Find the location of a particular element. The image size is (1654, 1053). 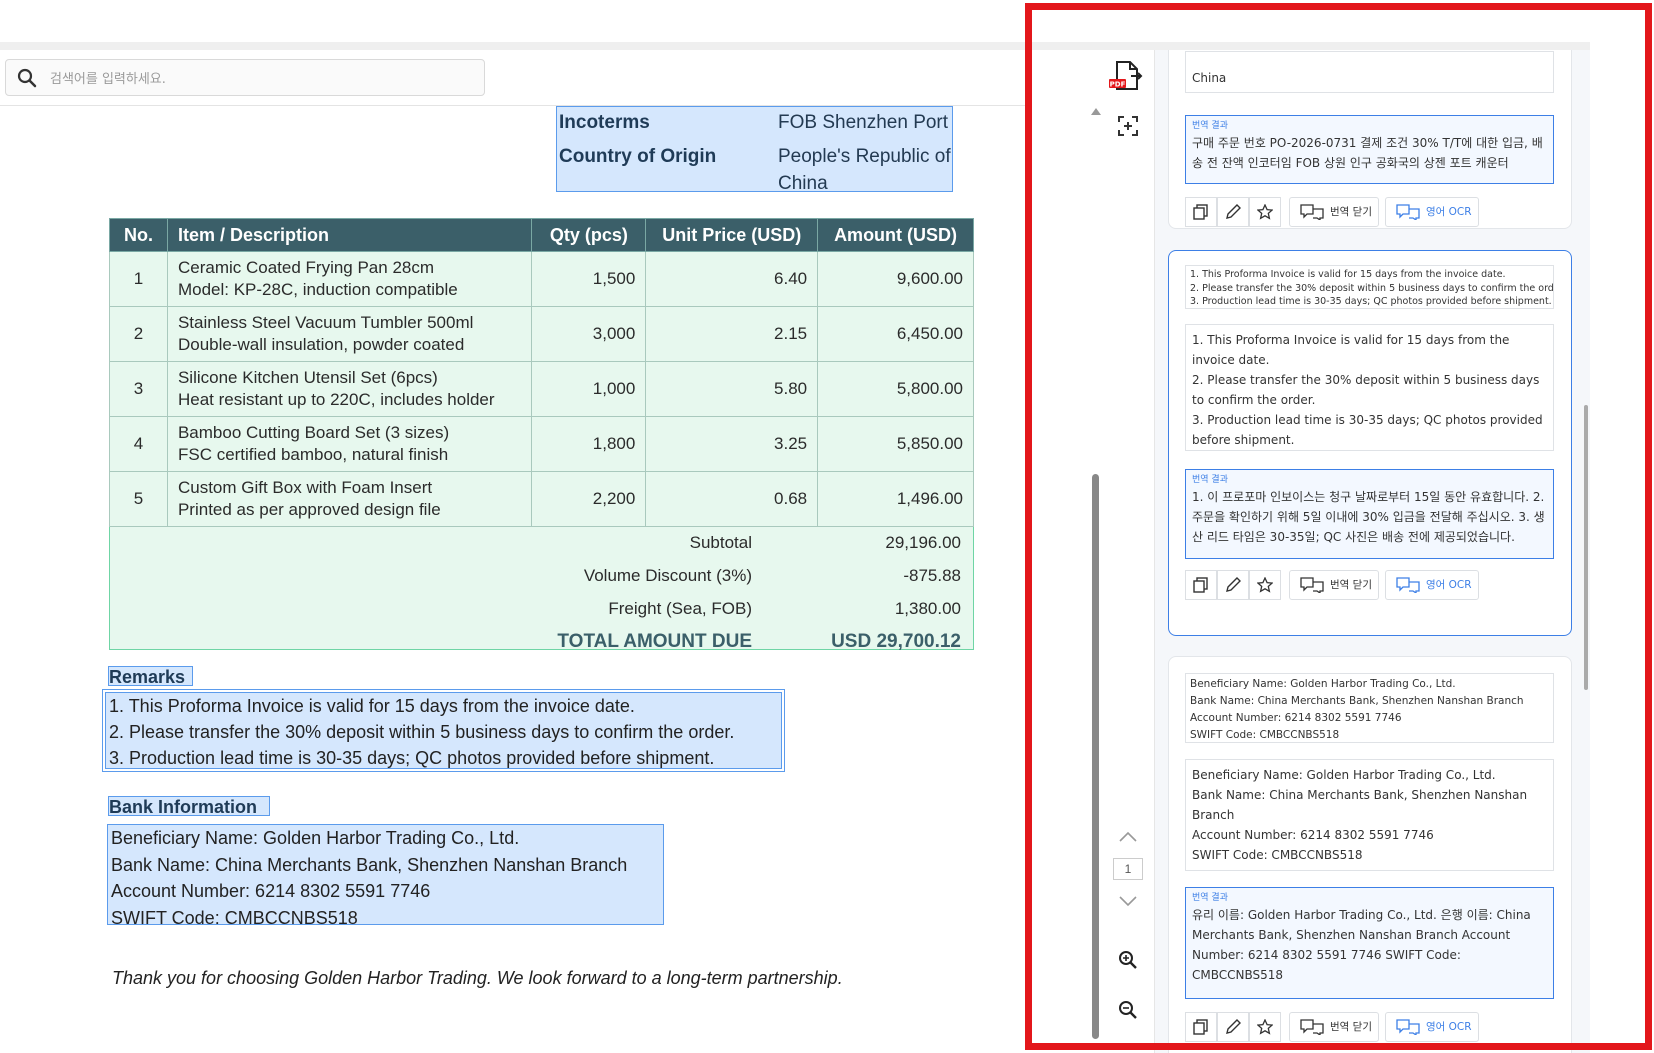

row-amount: 5,800.00 is located at coordinates (895, 389).